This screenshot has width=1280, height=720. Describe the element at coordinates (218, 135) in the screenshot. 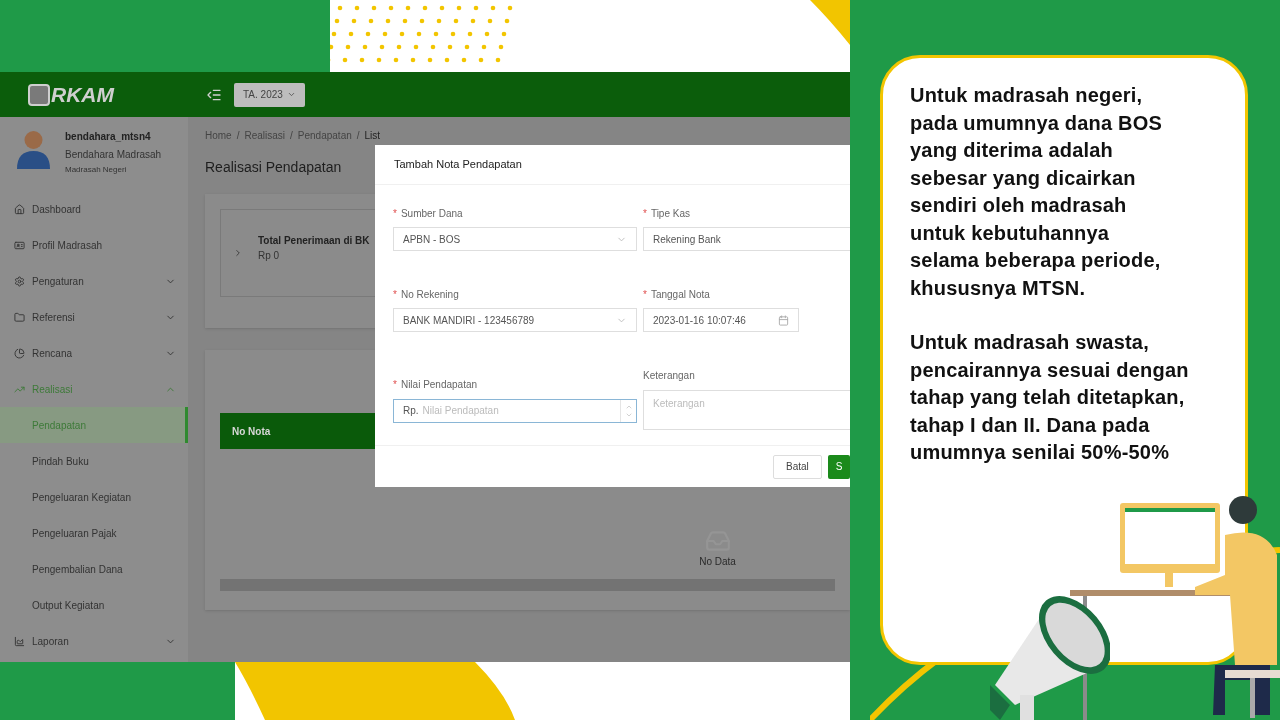

I see `breadcrumb-item: Home` at that location.